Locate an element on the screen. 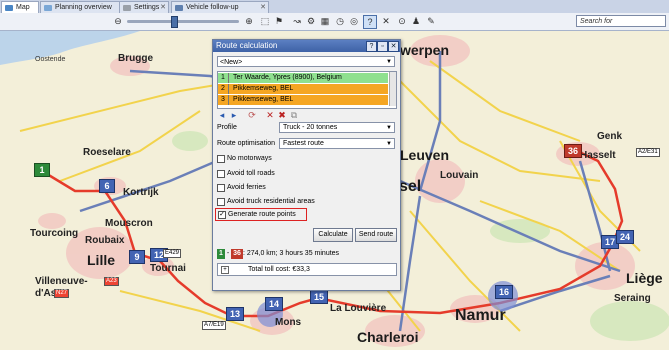 This screenshot has width=669, height=350. toll-cost-label: Total toll cost: €33,3 is located at coordinates (279, 269).